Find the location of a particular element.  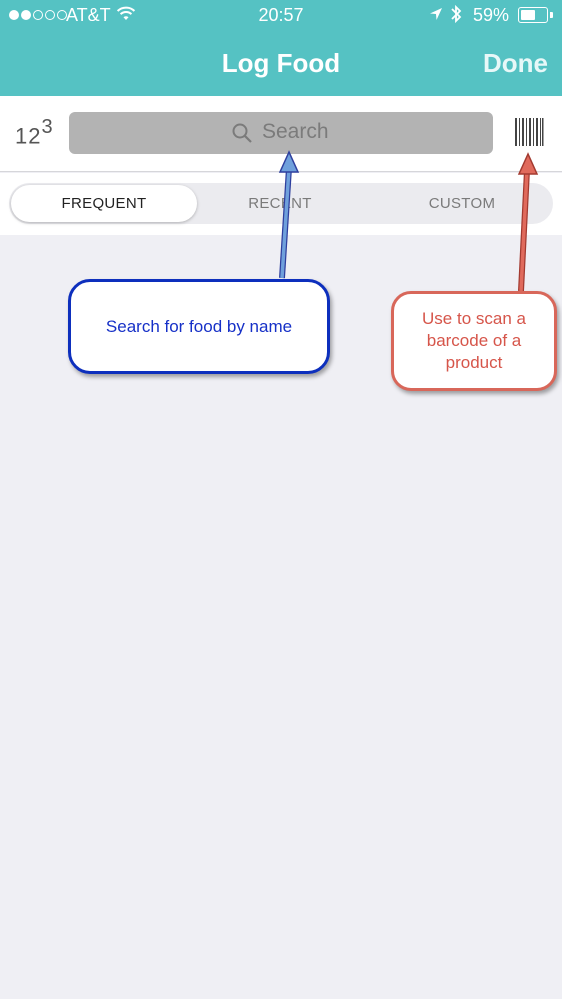

search-row: 123 Search is located at coordinates (281, 134).